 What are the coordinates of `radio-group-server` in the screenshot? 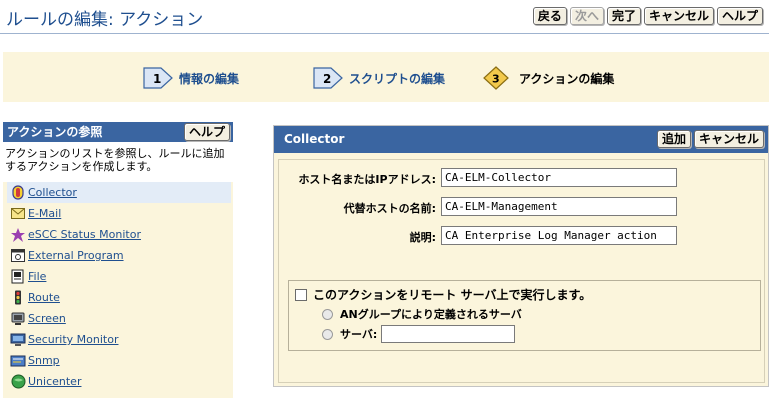 It's located at (327, 314).